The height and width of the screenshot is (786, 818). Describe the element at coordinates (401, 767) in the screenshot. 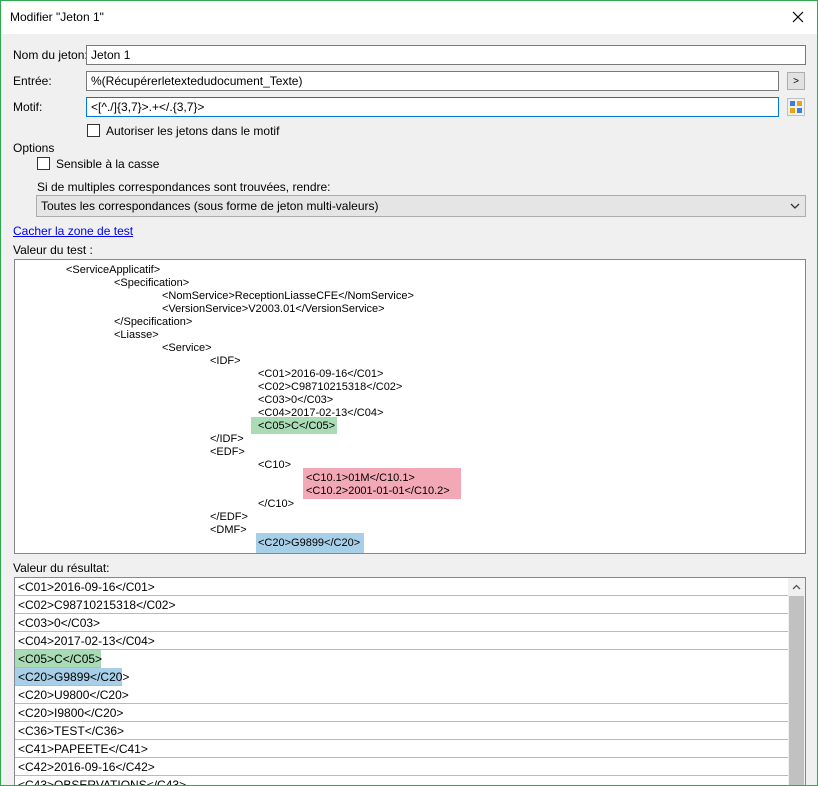

I see `result-row: <C42>2016-09-16</C42>` at that location.